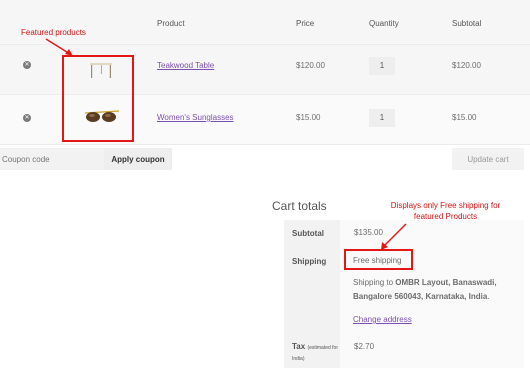 This screenshot has height=368, width=530. What do you see at coordinates (364, 346) in the screenshot?
I see `tax-value: $2.70` at bounding box center [364, 346].